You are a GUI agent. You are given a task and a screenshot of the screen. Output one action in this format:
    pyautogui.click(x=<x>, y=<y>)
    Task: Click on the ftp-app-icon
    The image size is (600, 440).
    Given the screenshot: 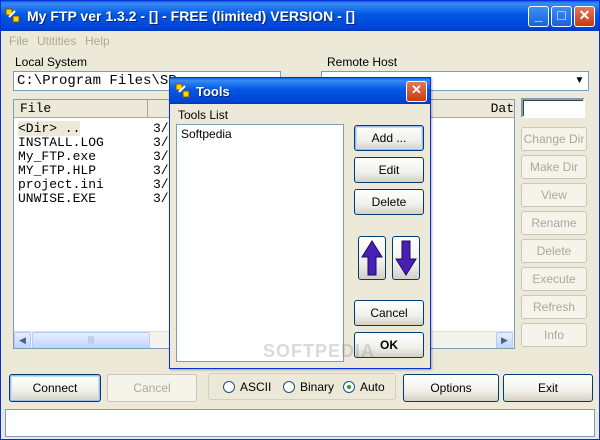 What is the action you would take?
    pyautogui.click(x=12, y=15)
    